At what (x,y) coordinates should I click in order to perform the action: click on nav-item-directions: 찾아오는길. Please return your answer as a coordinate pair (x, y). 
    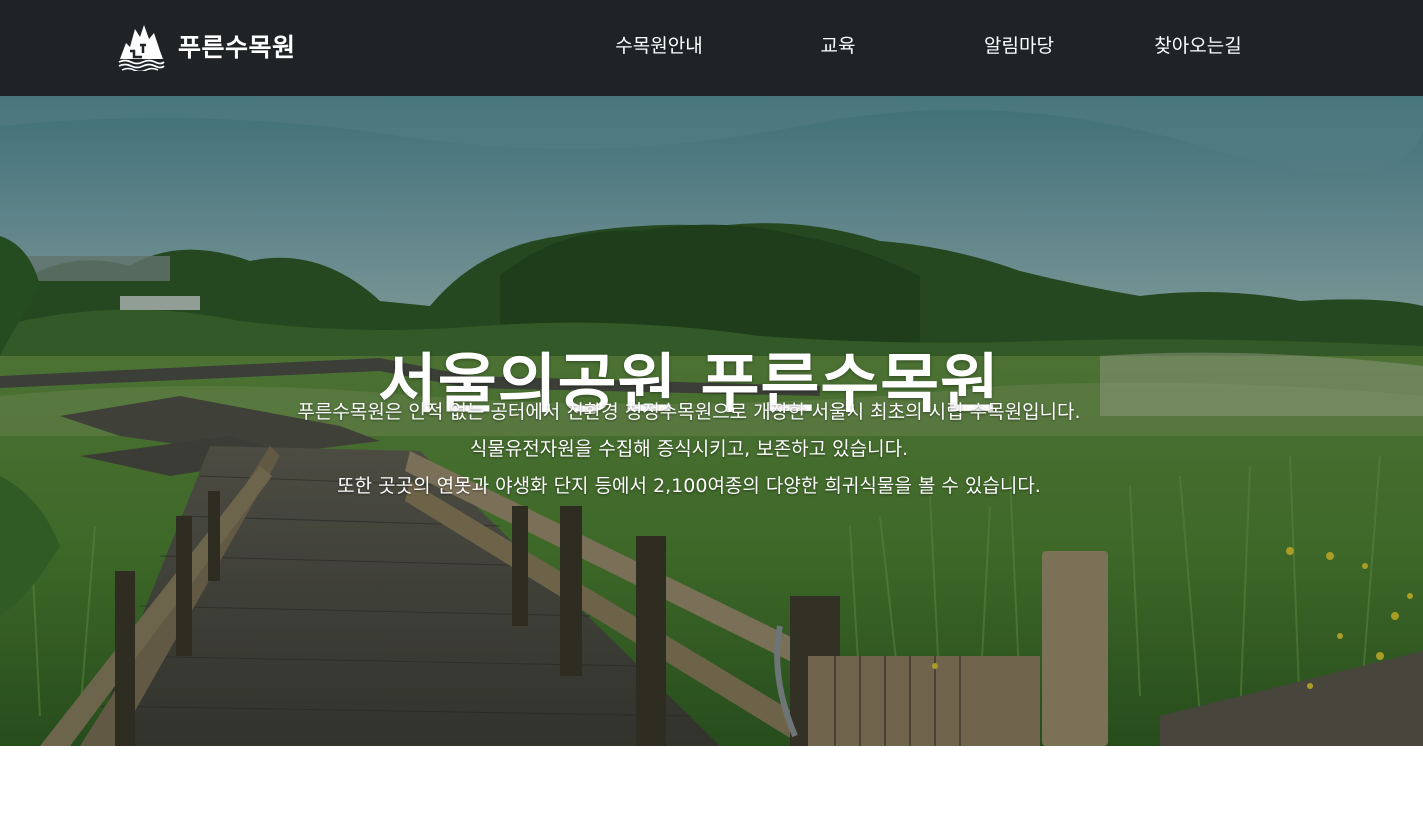
    Looking at the image, I should click on (1197, 46).